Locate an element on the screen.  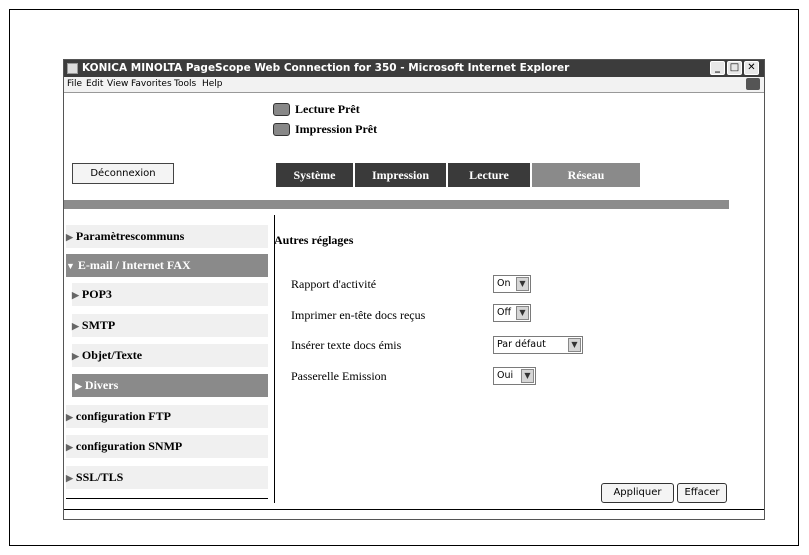
sidebar-item-ssl-tls: ▶ SSL/TLS is located at coordinates (167, 477).